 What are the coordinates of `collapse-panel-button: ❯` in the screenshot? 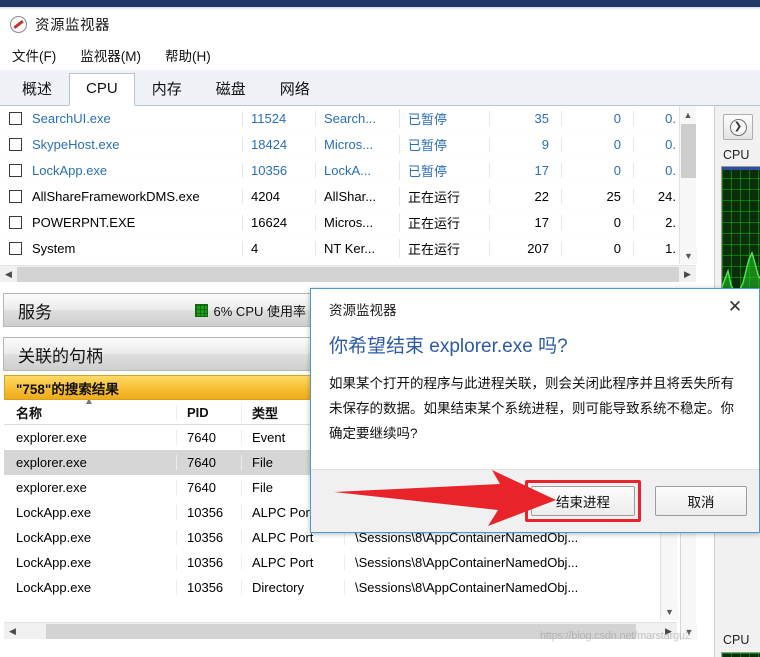 It's located at (738, 127).